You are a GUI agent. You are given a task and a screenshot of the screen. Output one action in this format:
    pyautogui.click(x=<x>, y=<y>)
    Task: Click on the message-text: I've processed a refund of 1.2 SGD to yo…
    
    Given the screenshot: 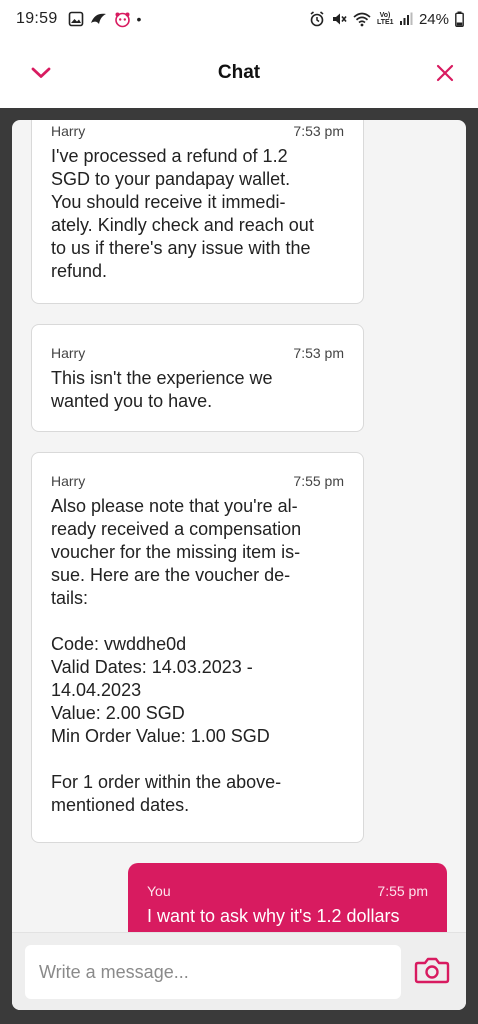 What is the action you would take?
    pyautogui.click(x=182, y=213)
    